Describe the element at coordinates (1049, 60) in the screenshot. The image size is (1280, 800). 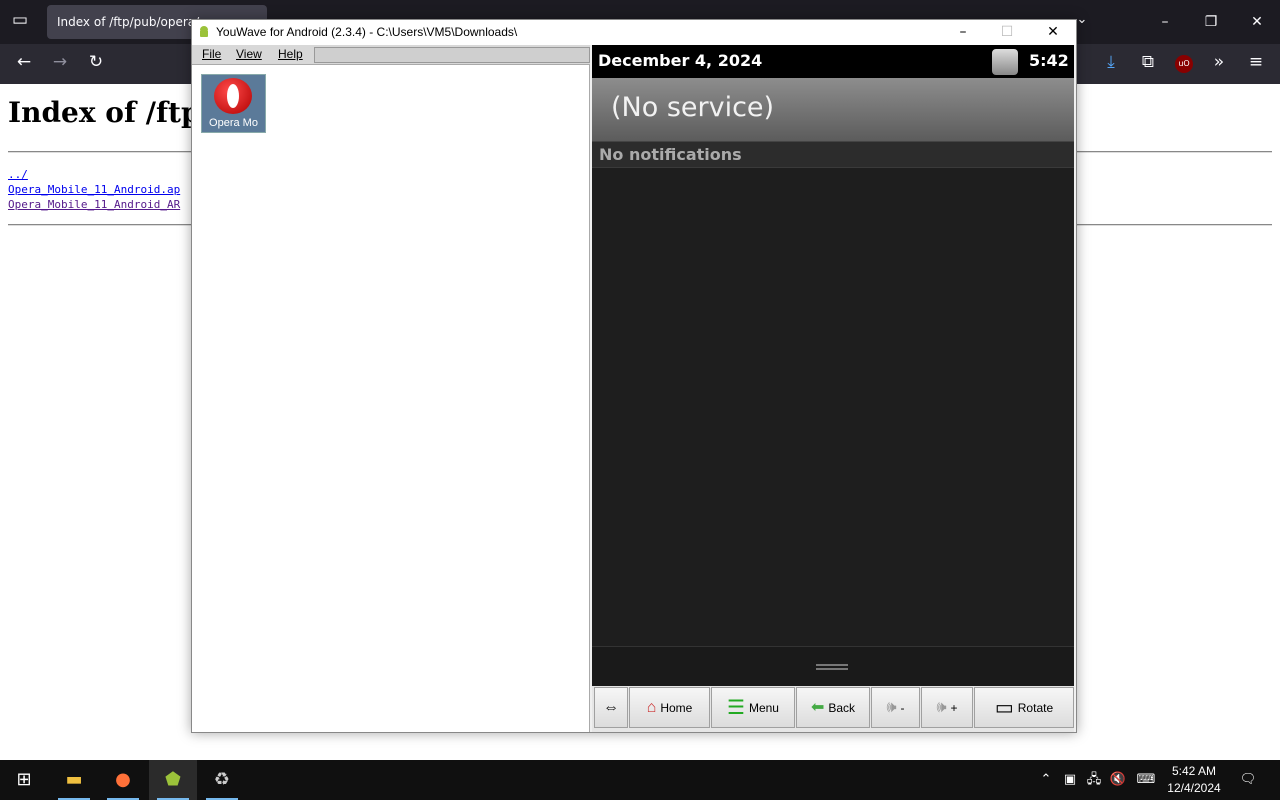
I see `android-time: 5:42` at that location.